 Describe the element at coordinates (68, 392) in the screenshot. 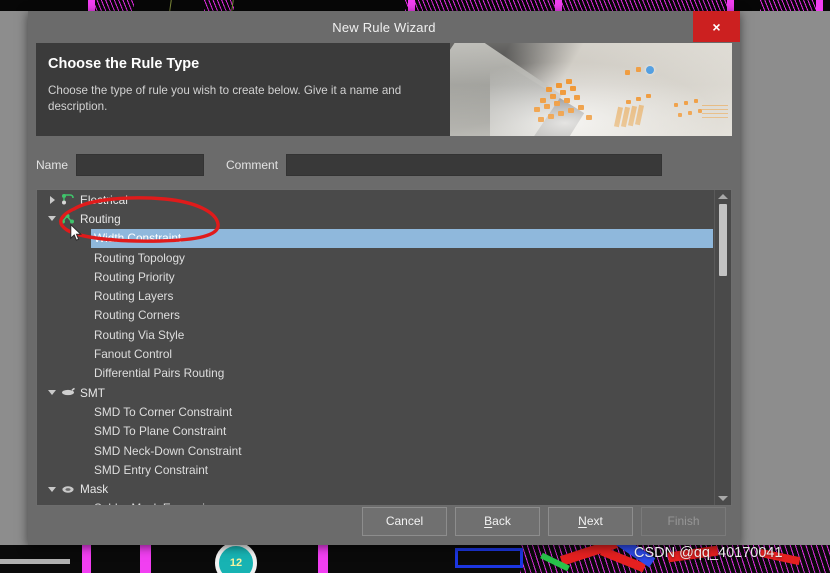

I see `smt-icon` at that location.